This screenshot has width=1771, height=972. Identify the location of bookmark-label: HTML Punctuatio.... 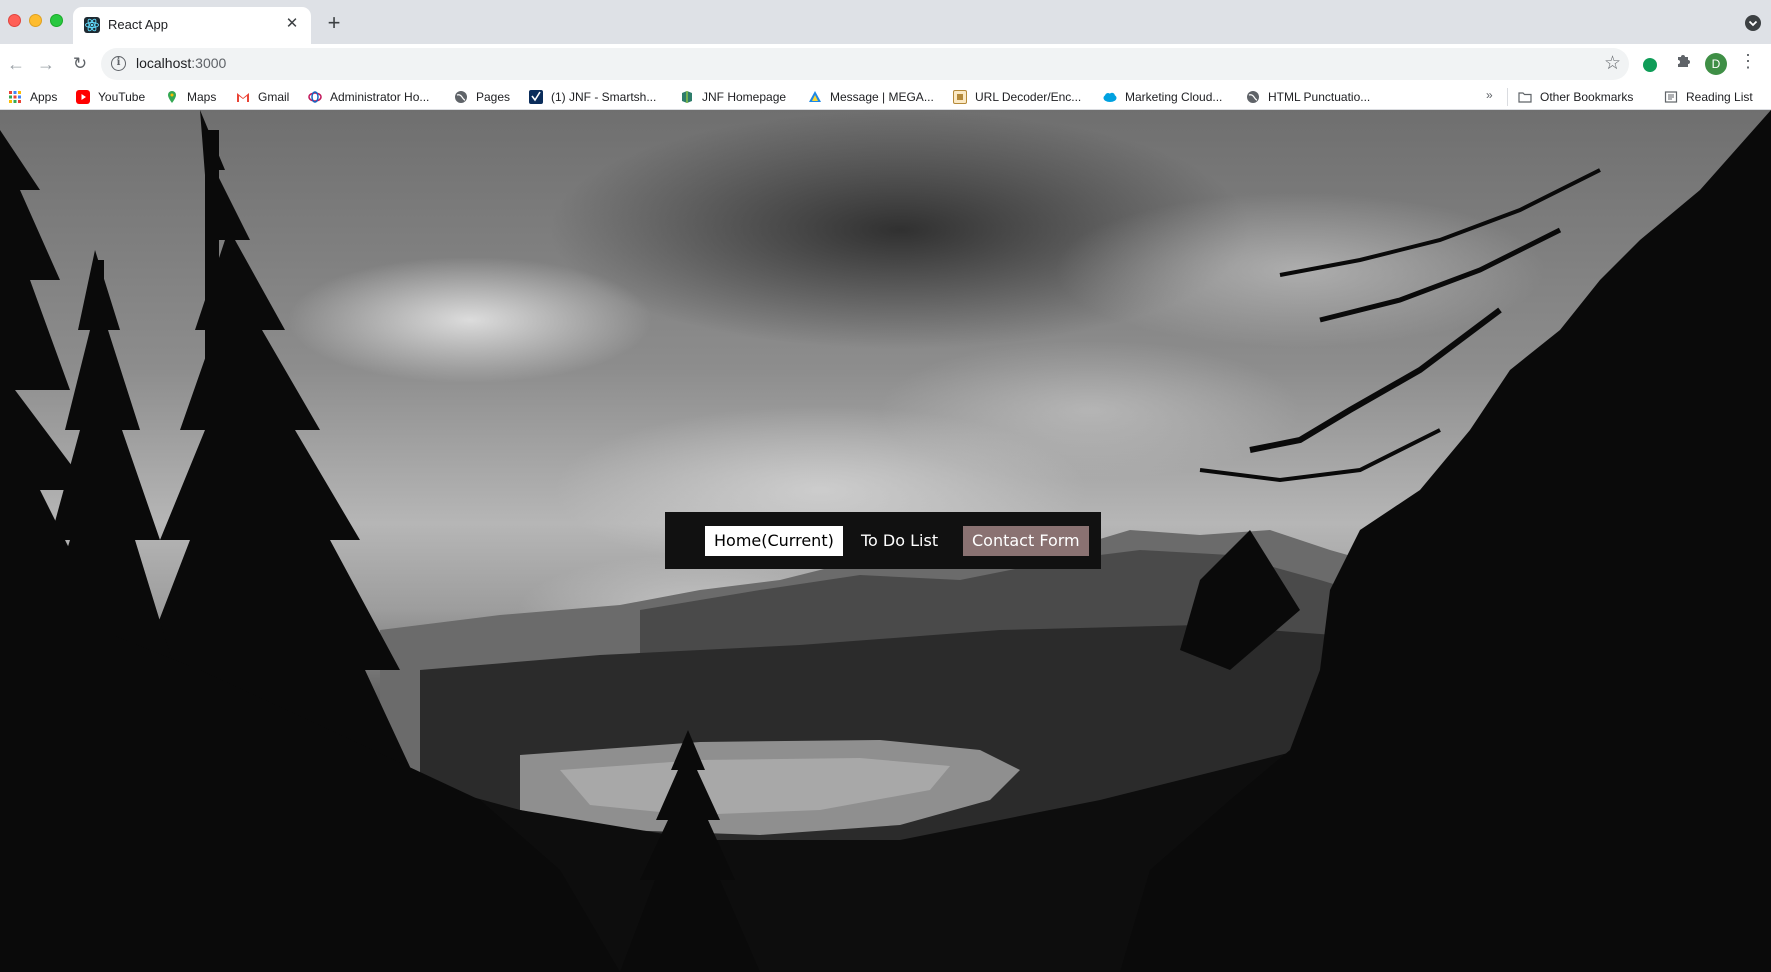
(1319, 97).